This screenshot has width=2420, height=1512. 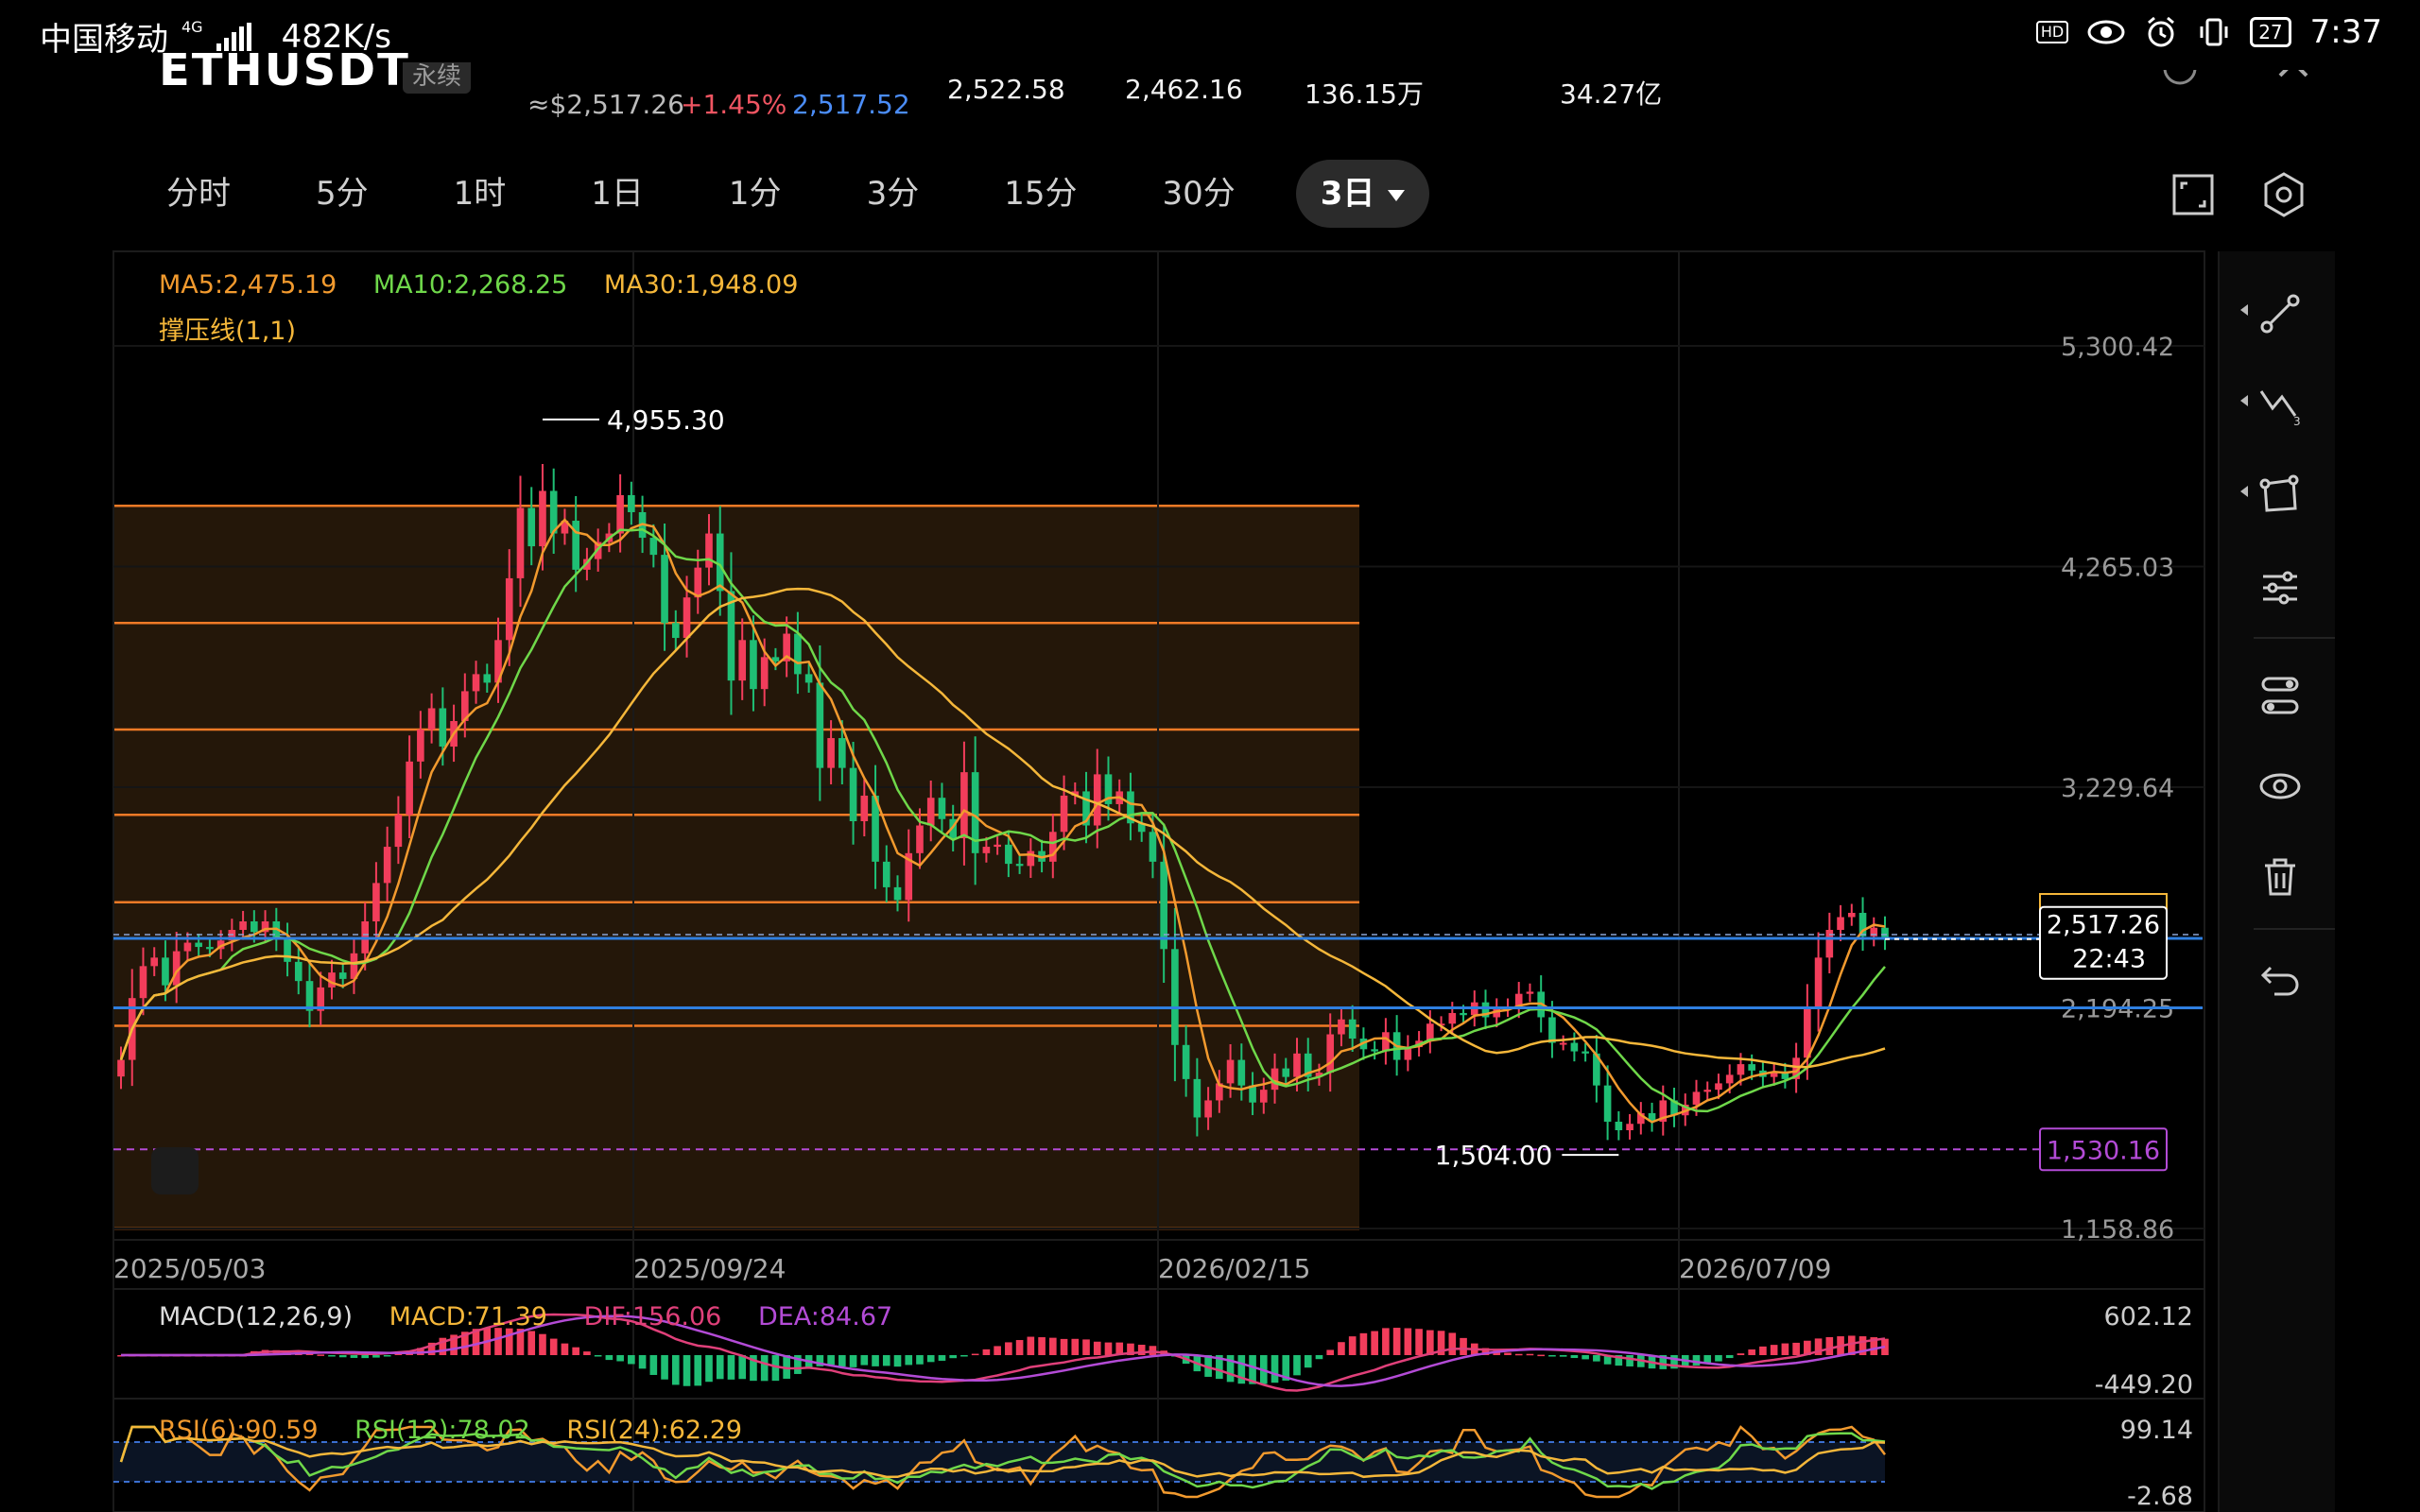 What do you see at coordinates (666, 420) in the screenshot?
I see `high-marker-label: 4,955.30` at bounding box center [666, 420].